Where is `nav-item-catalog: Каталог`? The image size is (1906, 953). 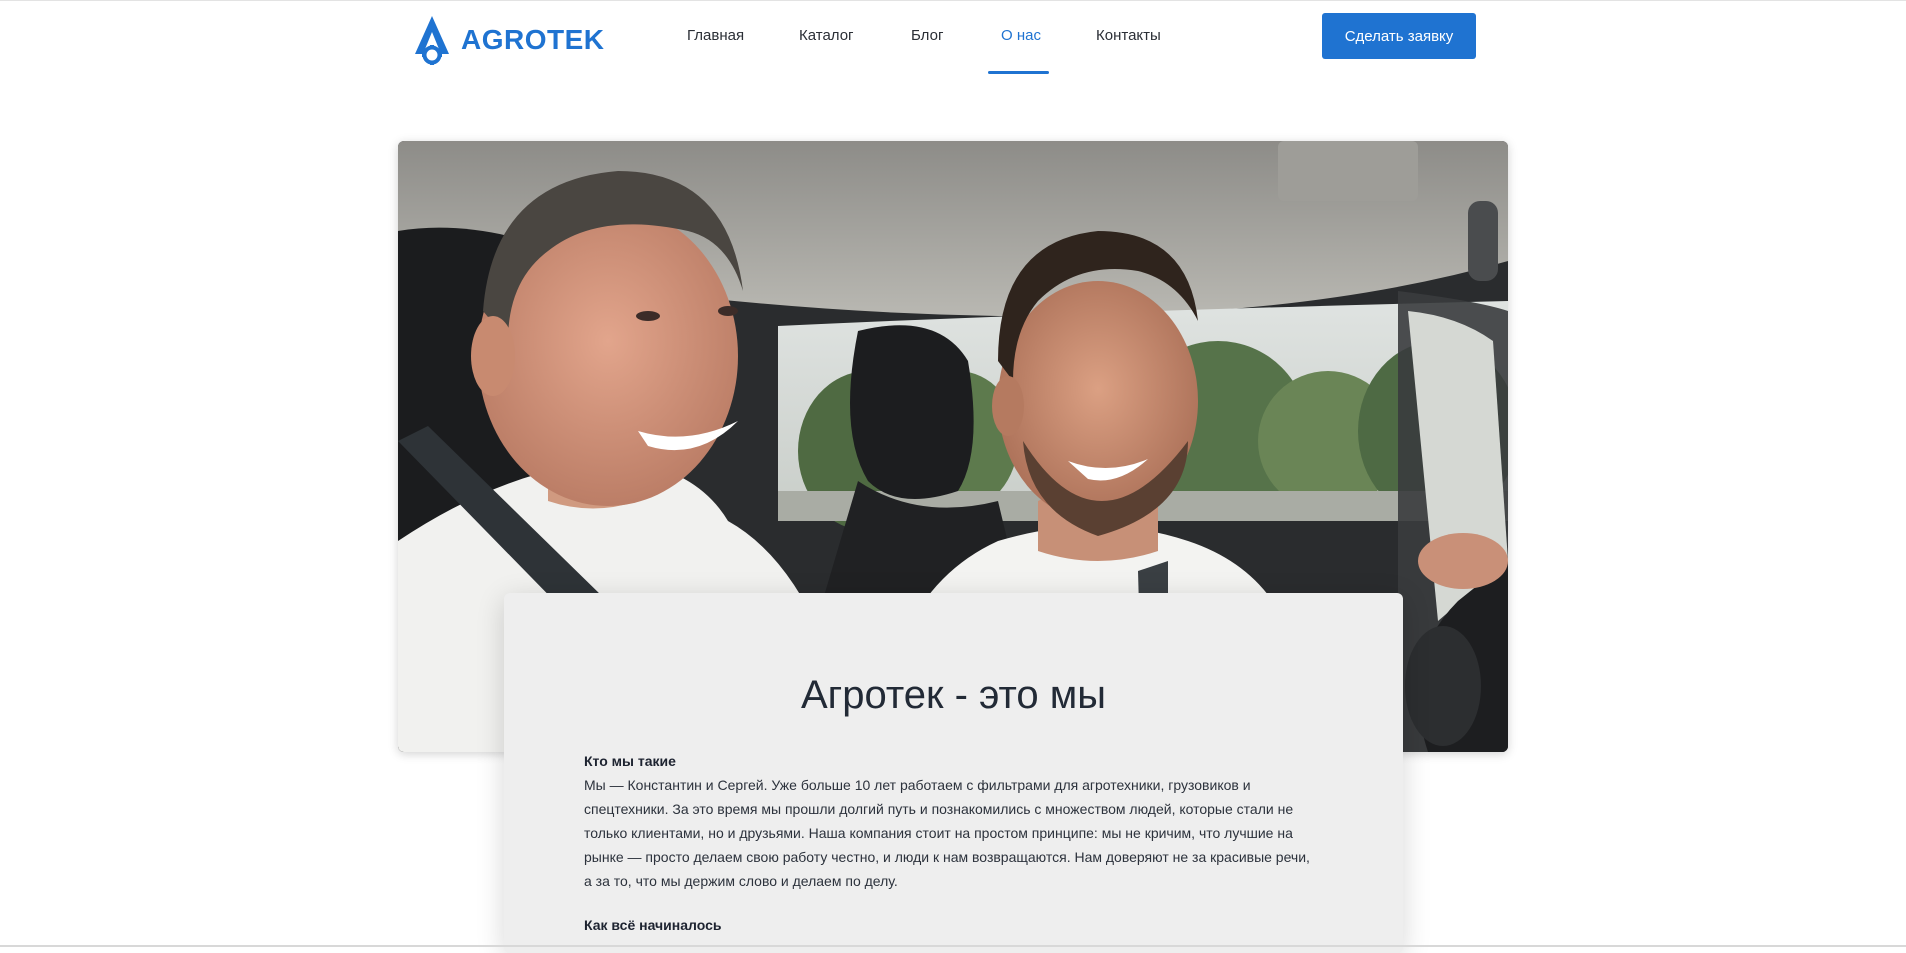 nav-item-catalog: Каталог is located at coordinates (826, 35).